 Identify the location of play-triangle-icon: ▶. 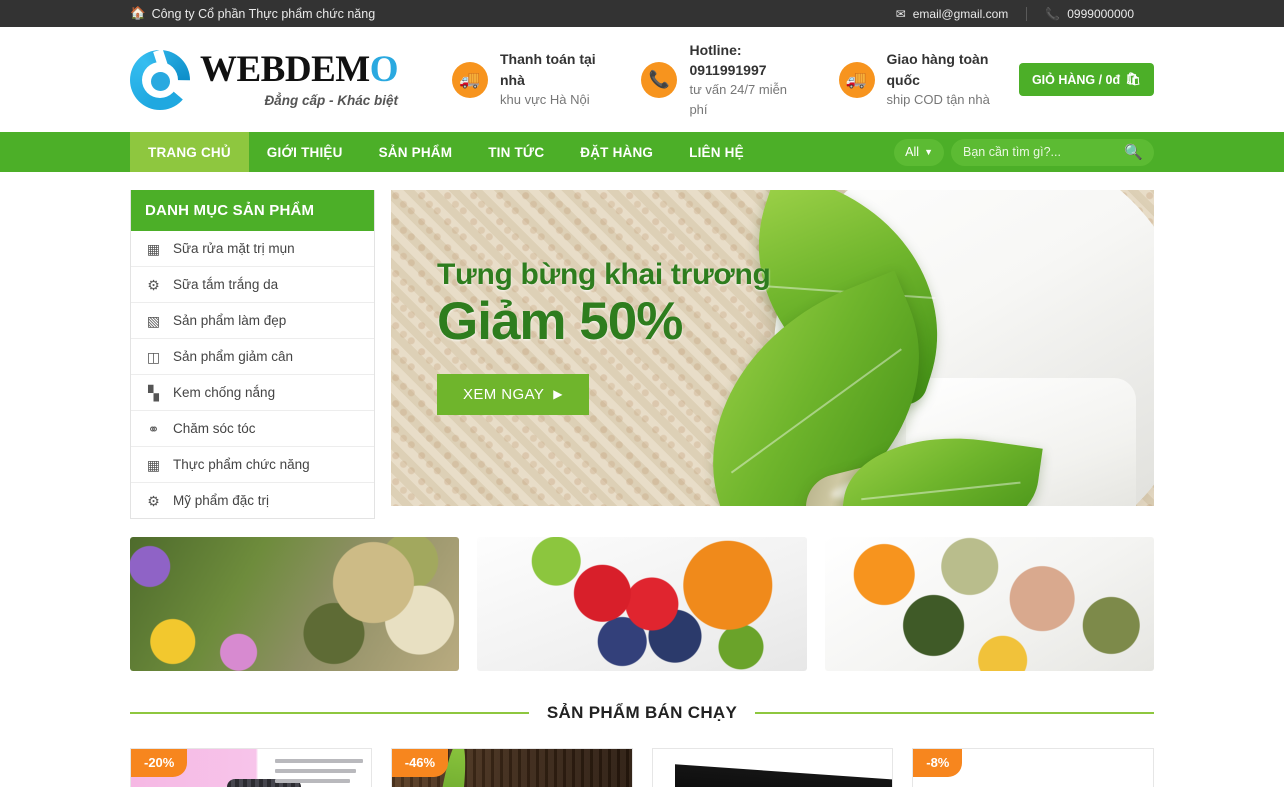
(558, 394).